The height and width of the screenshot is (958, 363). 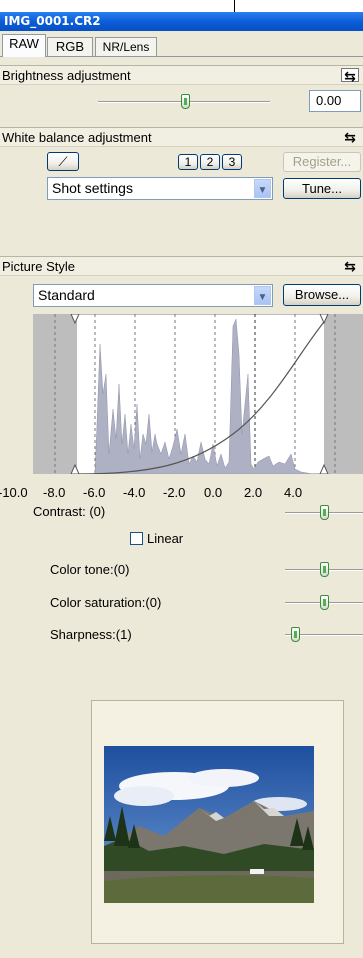 What do you see at coordinates (24, 45) in the screenshot?
I see `tab-raw: RAW` at bounding box center [24, 45].